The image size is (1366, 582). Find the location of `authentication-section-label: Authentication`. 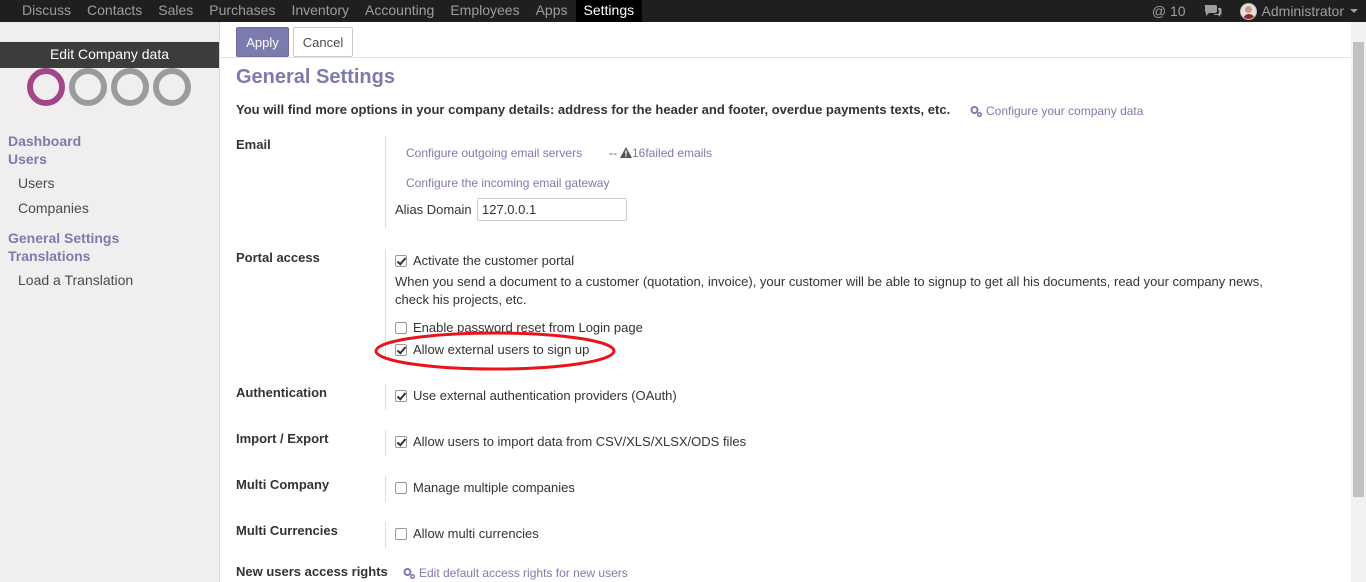

authentication-section-label: Authentication is located at coordinates (281, 392).